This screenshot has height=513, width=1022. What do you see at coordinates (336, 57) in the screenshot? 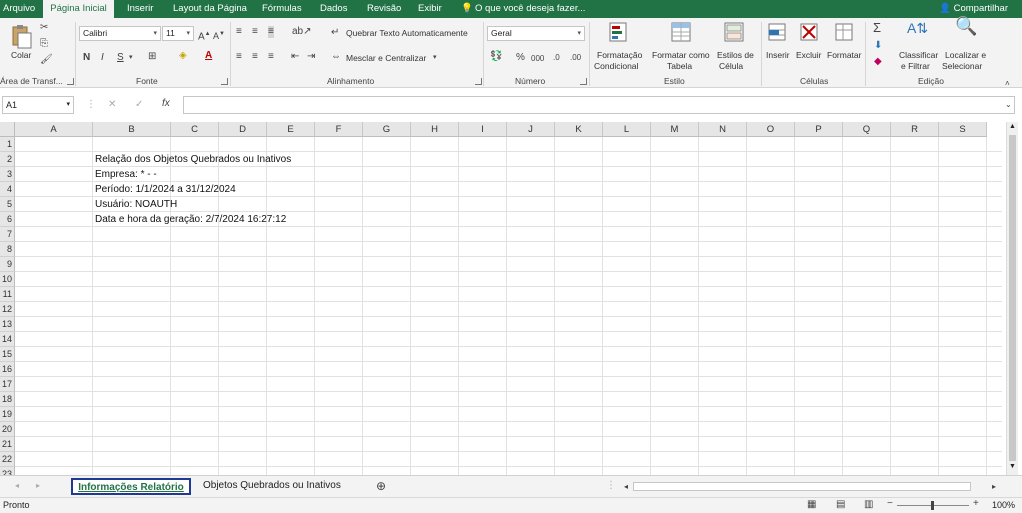
I see `merge-center-icon: ⇔` at bounding box center [336, 57].